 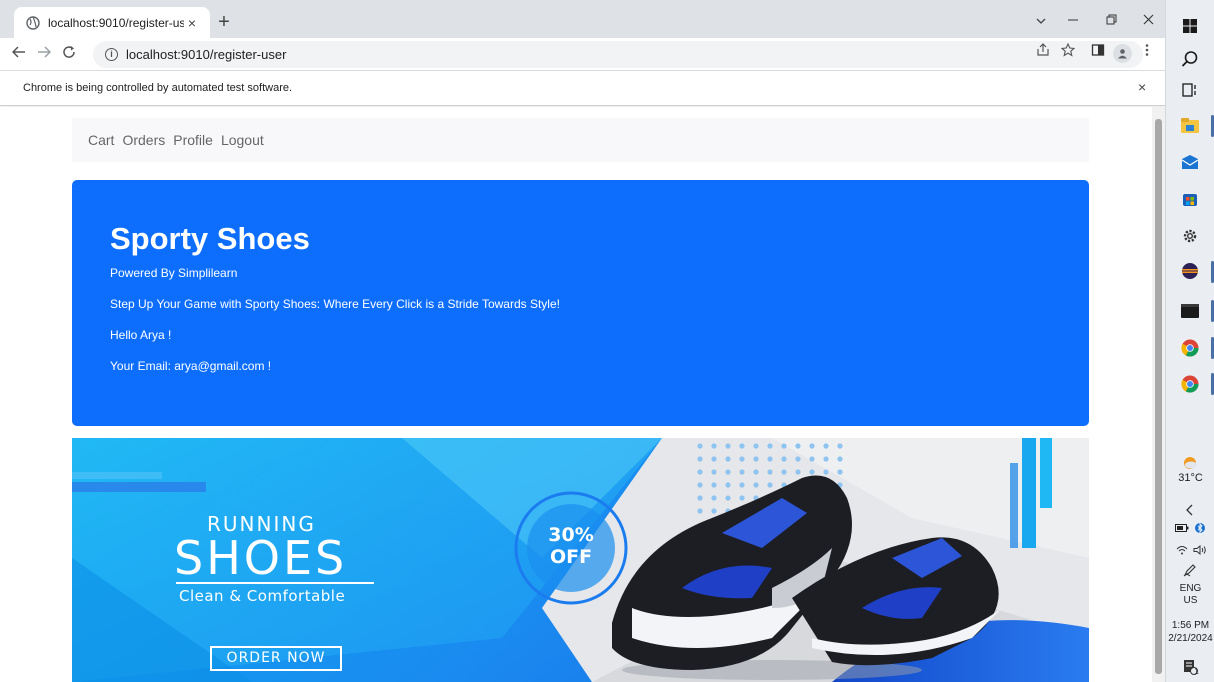 I want to click on windows-start-icon, so click(x=1190, y=26).